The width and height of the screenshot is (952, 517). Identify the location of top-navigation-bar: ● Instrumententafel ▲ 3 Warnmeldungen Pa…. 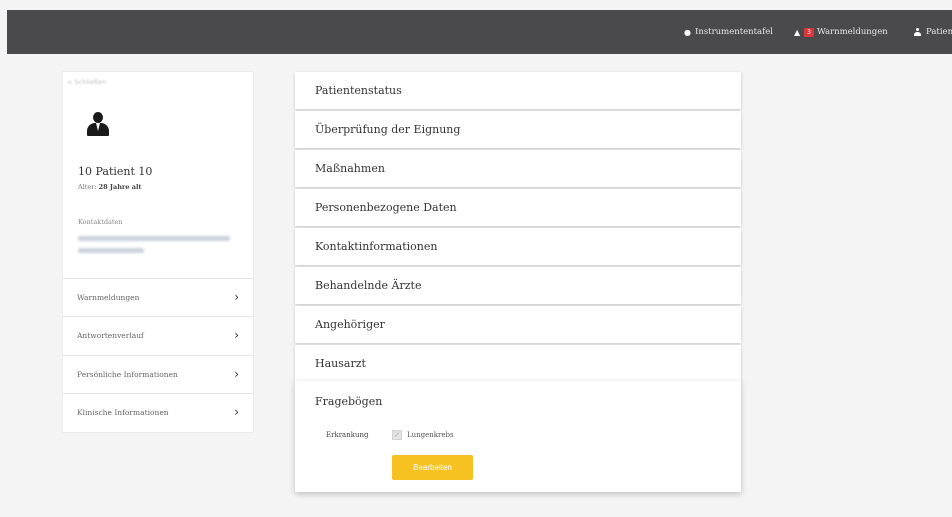
(479, 32).